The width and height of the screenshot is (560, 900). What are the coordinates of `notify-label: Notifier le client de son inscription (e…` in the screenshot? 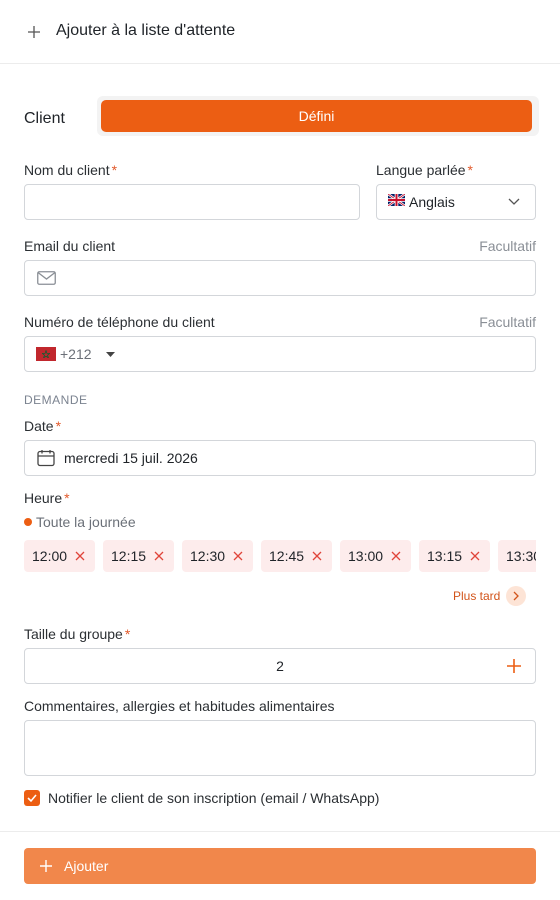 It's located at (214, 798).